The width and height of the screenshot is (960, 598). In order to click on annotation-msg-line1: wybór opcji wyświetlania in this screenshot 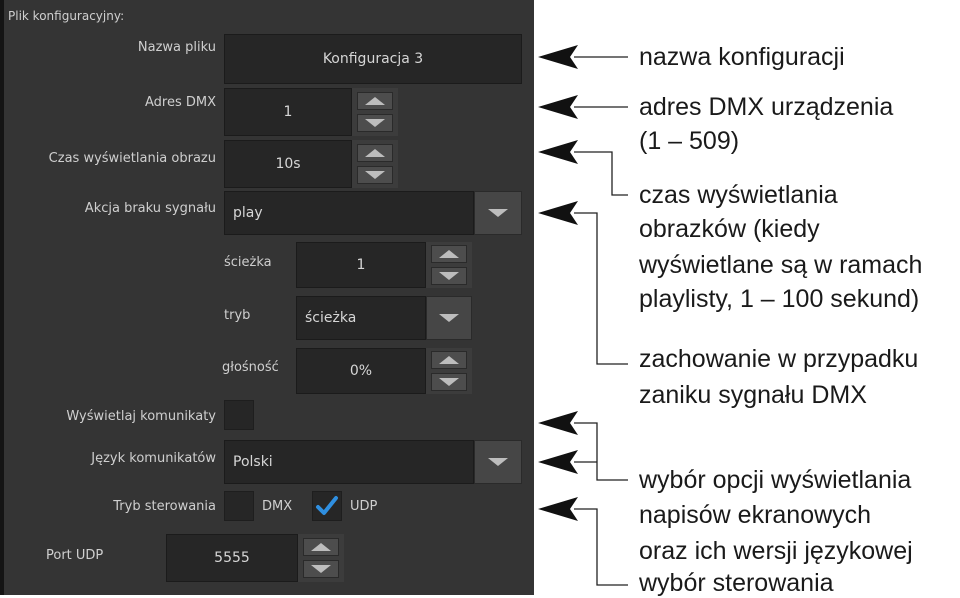, I will do `click(775, 480)`.